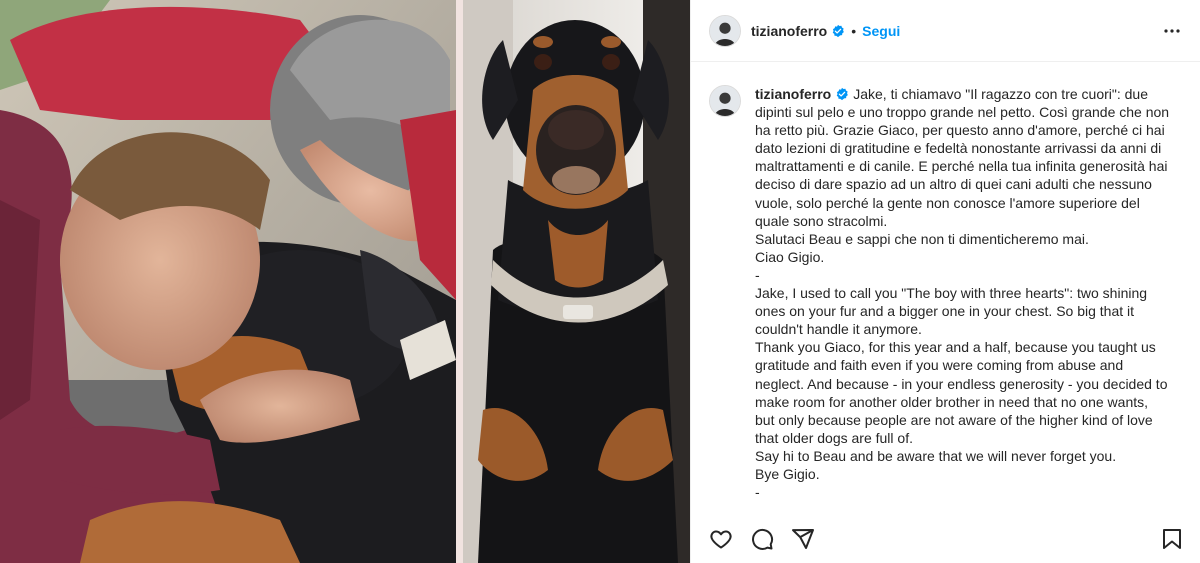 This screenshot has width=1200, height=563. What do you see at coordinates (787, 473) in the screenshot?
I see `caption-line: Bye Gigio.` at bounding box center [787, 473].